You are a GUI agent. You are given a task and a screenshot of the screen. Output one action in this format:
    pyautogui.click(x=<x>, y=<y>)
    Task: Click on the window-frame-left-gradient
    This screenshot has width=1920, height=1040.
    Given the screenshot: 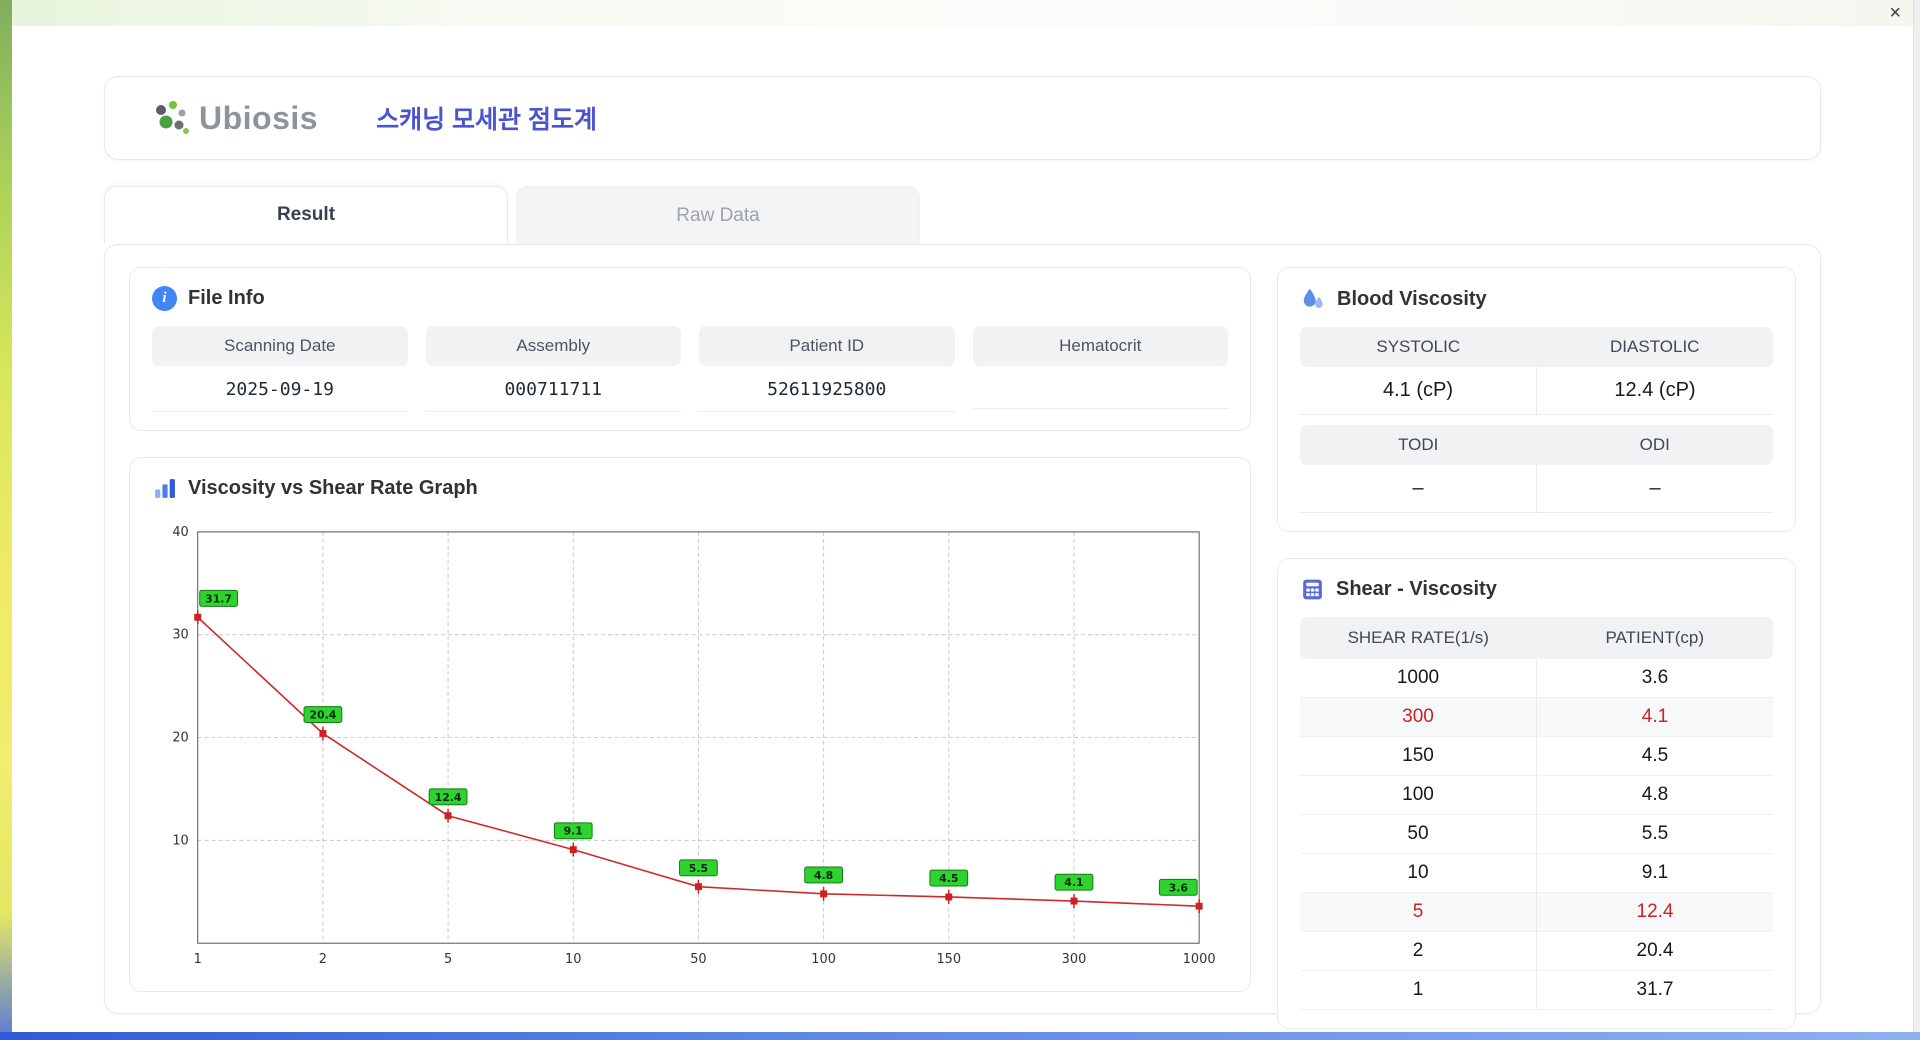 What is the action you would take?
    pyautogui.click(x=6, y=520)
    